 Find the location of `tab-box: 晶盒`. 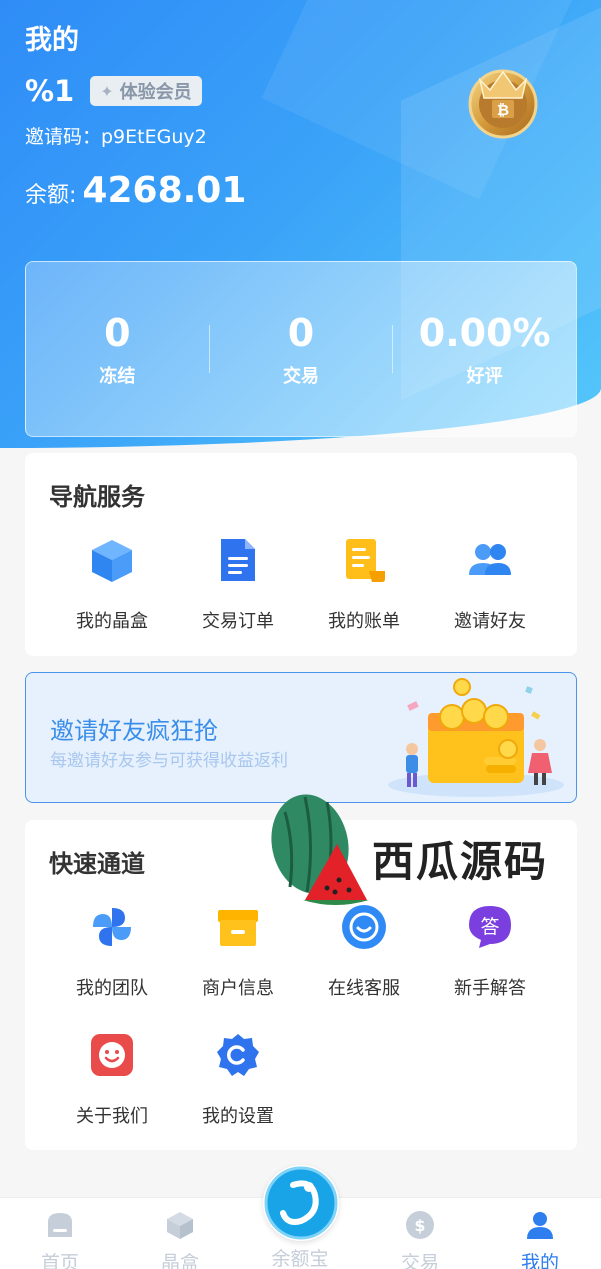

tab-box: 晶盒 is located at coordinates (180, 1233).